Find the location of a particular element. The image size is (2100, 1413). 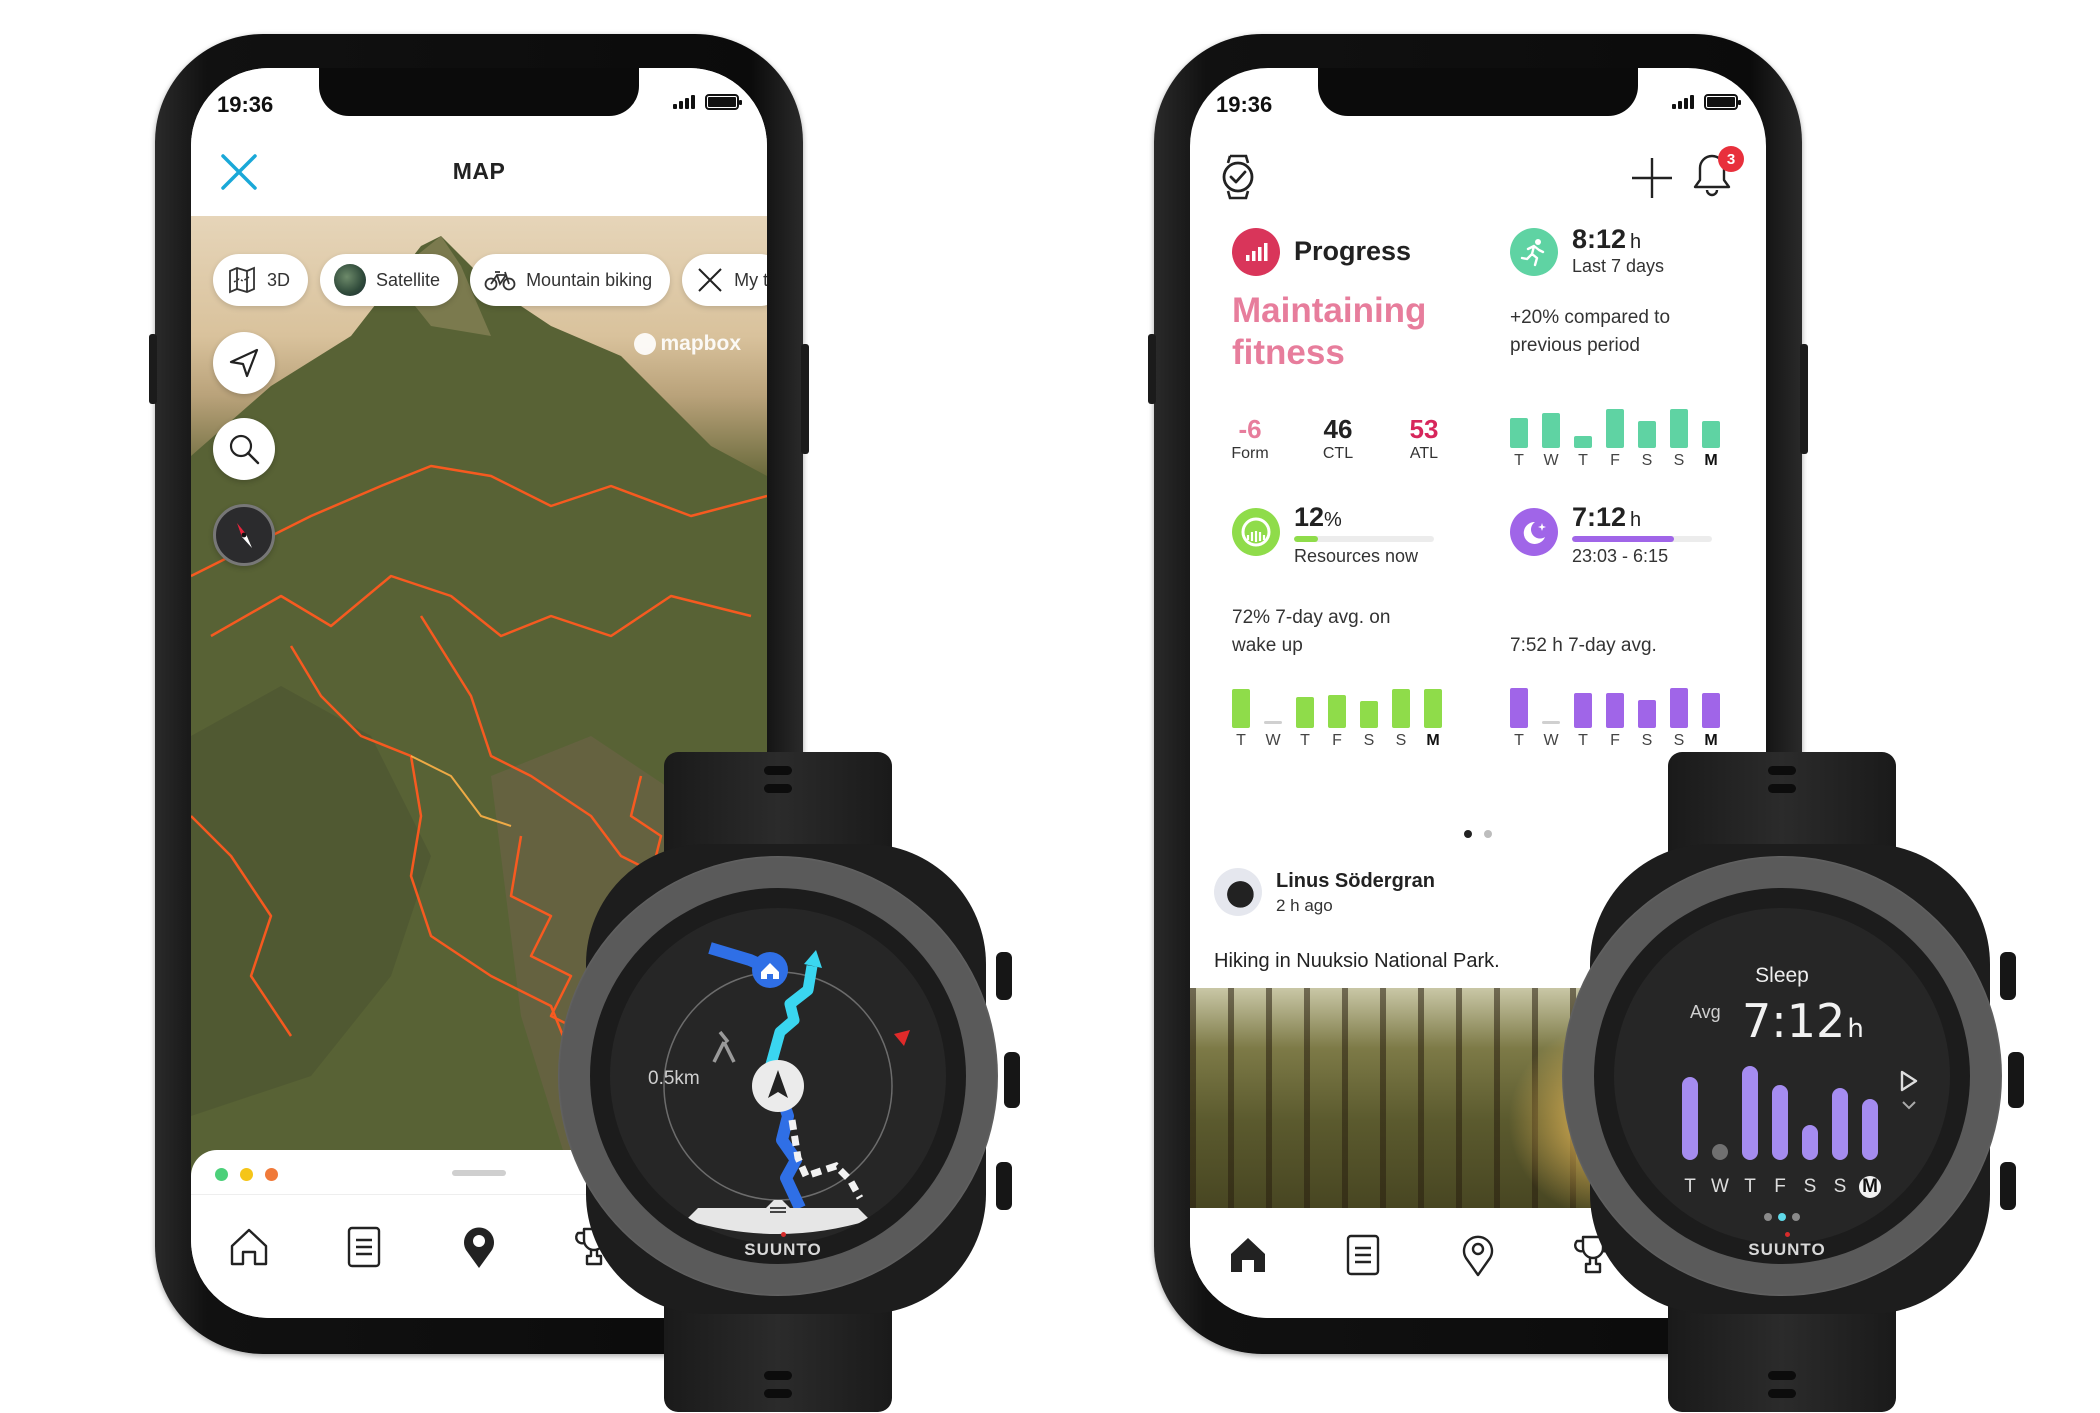

watch-chart-day-label: M is located at coordinates (1870, 1187).